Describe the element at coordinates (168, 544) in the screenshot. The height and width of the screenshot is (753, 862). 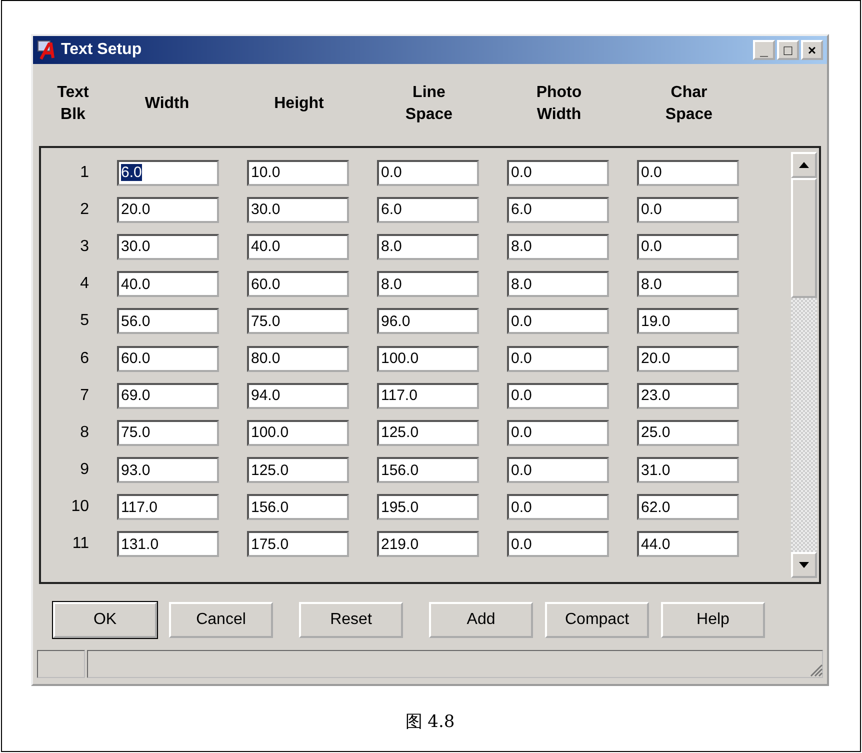
I see `input-field: 131.0` at that location.